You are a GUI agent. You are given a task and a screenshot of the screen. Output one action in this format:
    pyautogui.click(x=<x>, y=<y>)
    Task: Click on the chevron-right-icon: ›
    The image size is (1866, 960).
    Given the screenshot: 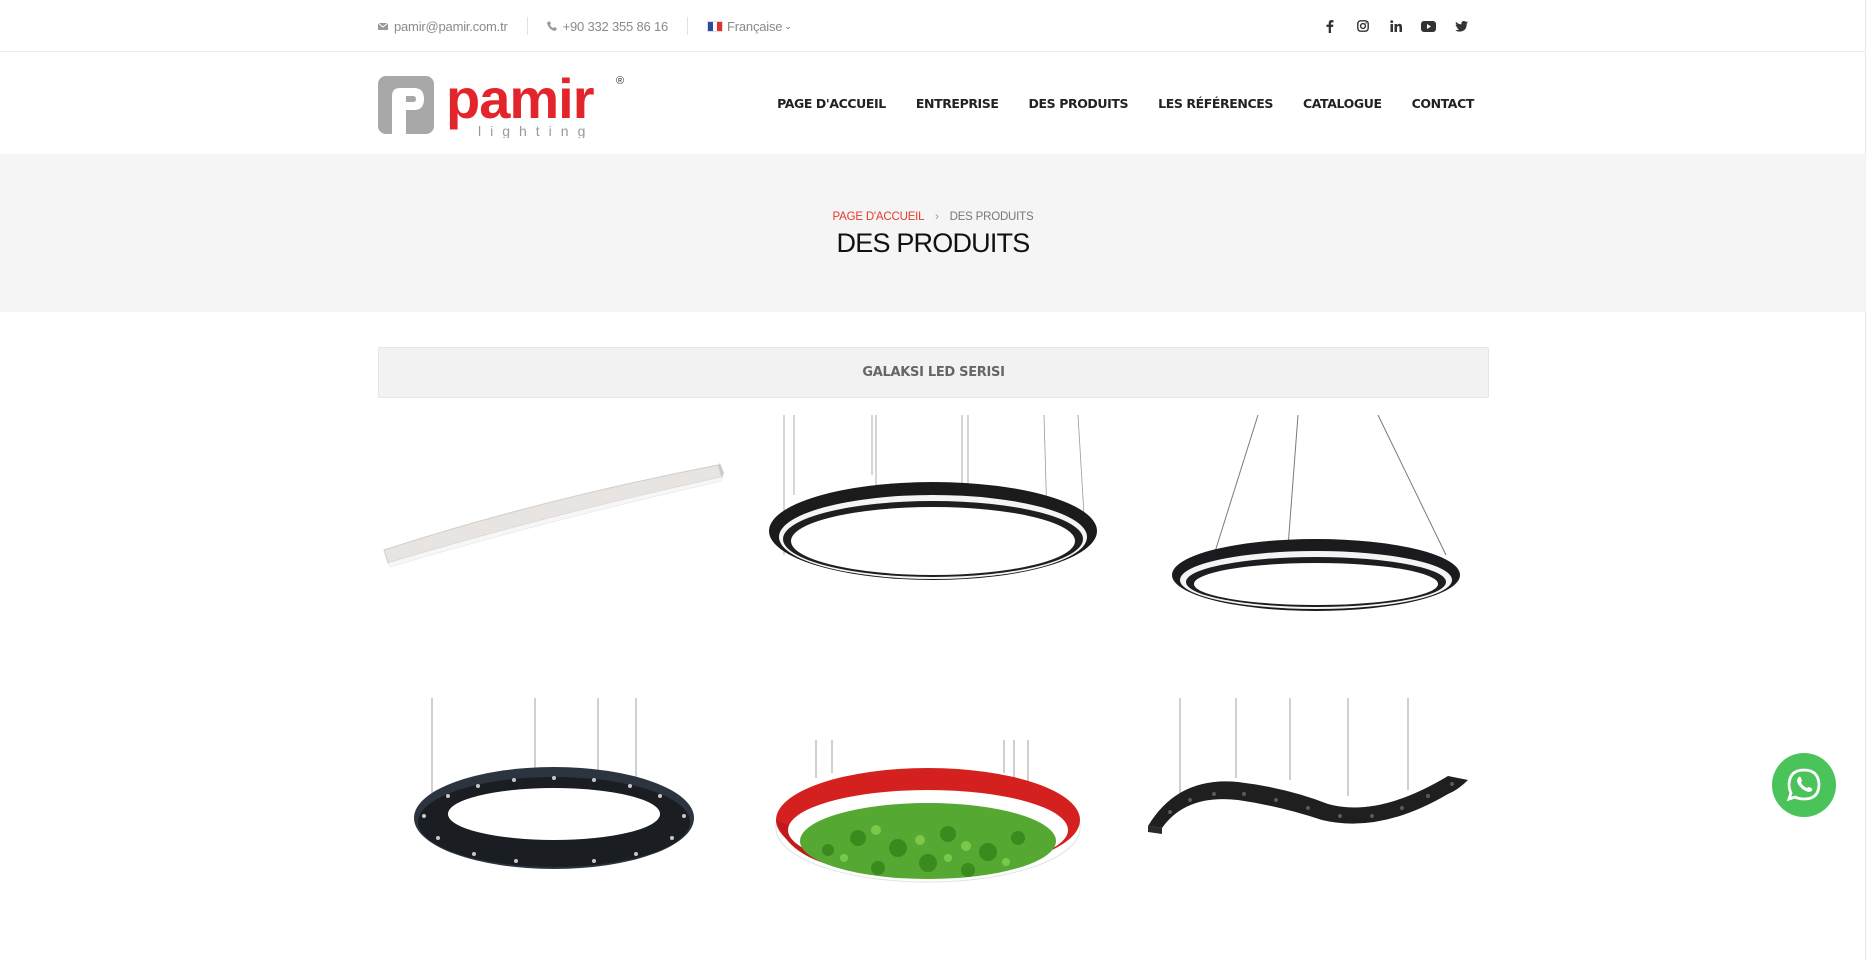 What is the action you would take?
    pyautogui.click(x=936, y=217)
    